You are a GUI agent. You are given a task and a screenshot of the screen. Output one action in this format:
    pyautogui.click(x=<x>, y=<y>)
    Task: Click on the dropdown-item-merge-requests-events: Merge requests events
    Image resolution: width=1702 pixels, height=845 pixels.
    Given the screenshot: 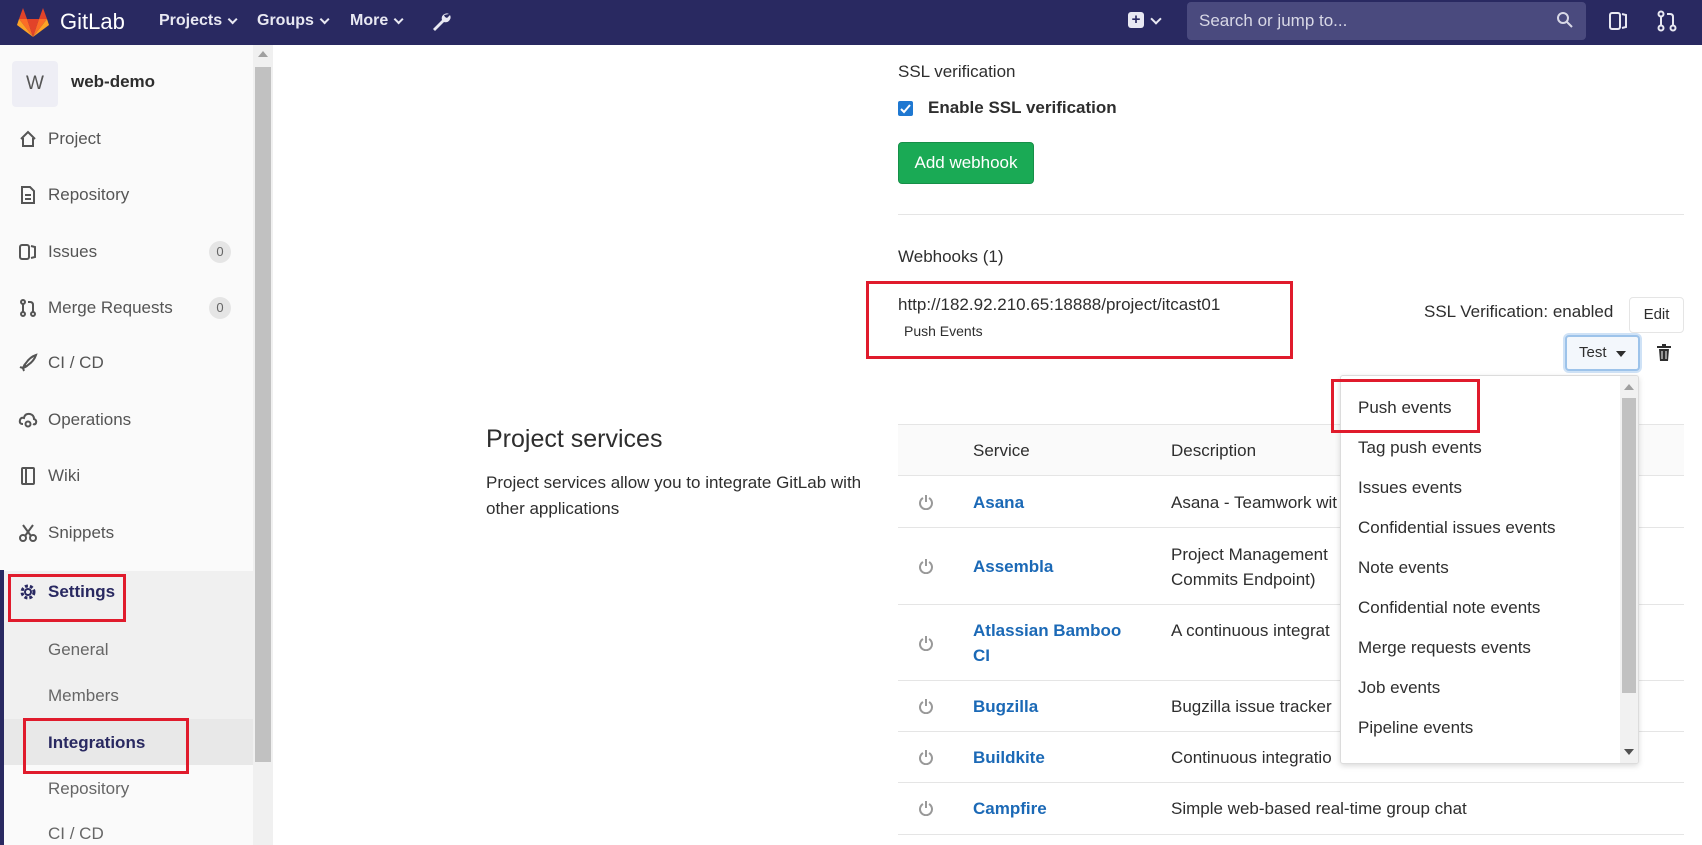 What is the action you would take?
    pyautogui.click(x=1444, y=648)
    